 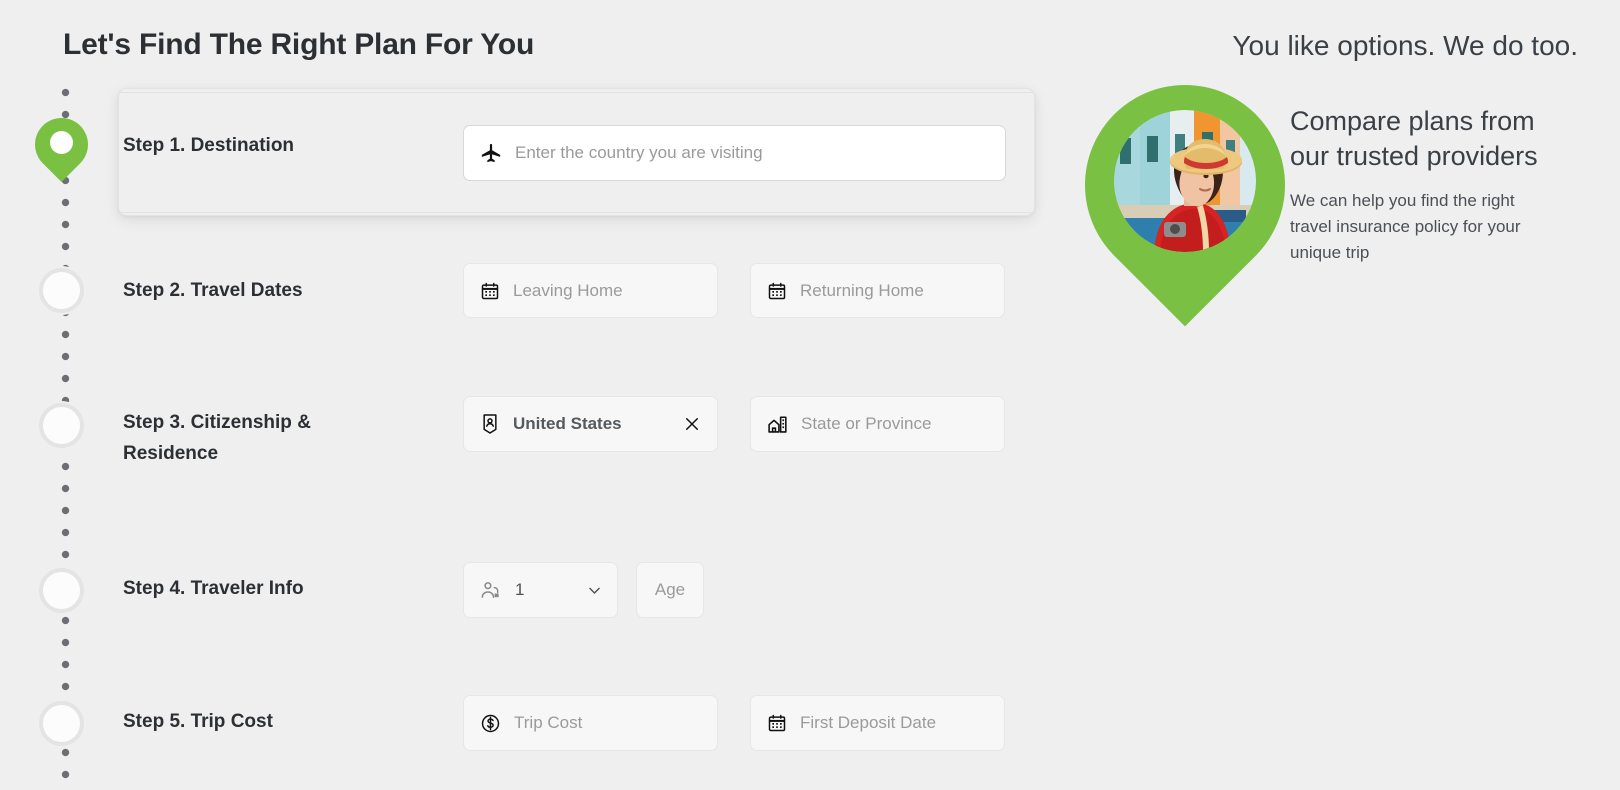 I want to click on traveler-photo, so click(x=1185, y=181).